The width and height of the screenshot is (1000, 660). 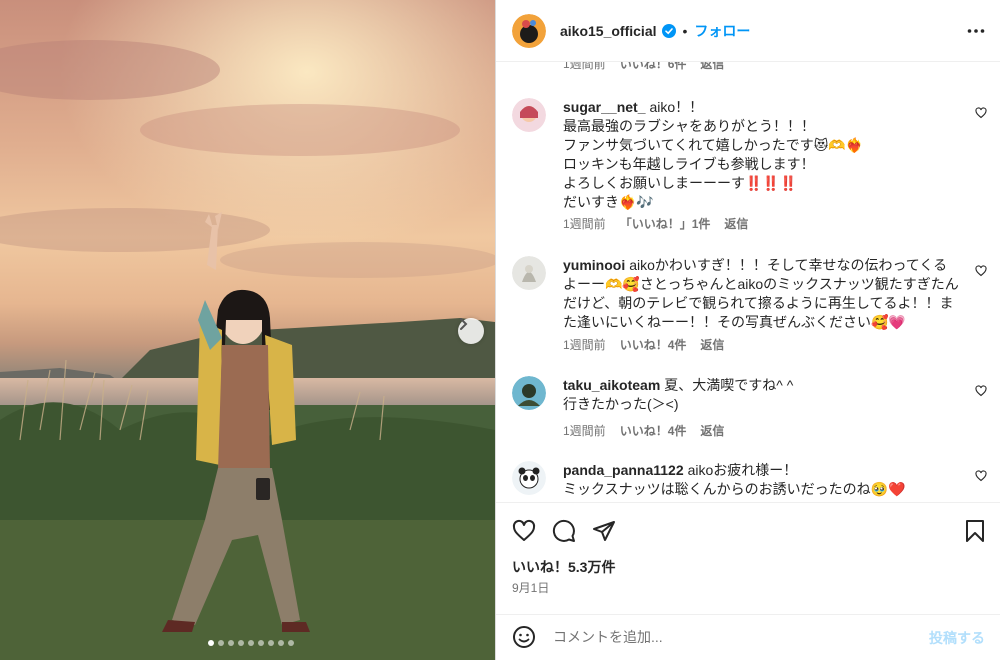 What do you see at coordinates (668, 30) in the screenshot?
I see `verified-badge-icon` at bounding box center [668, 30].